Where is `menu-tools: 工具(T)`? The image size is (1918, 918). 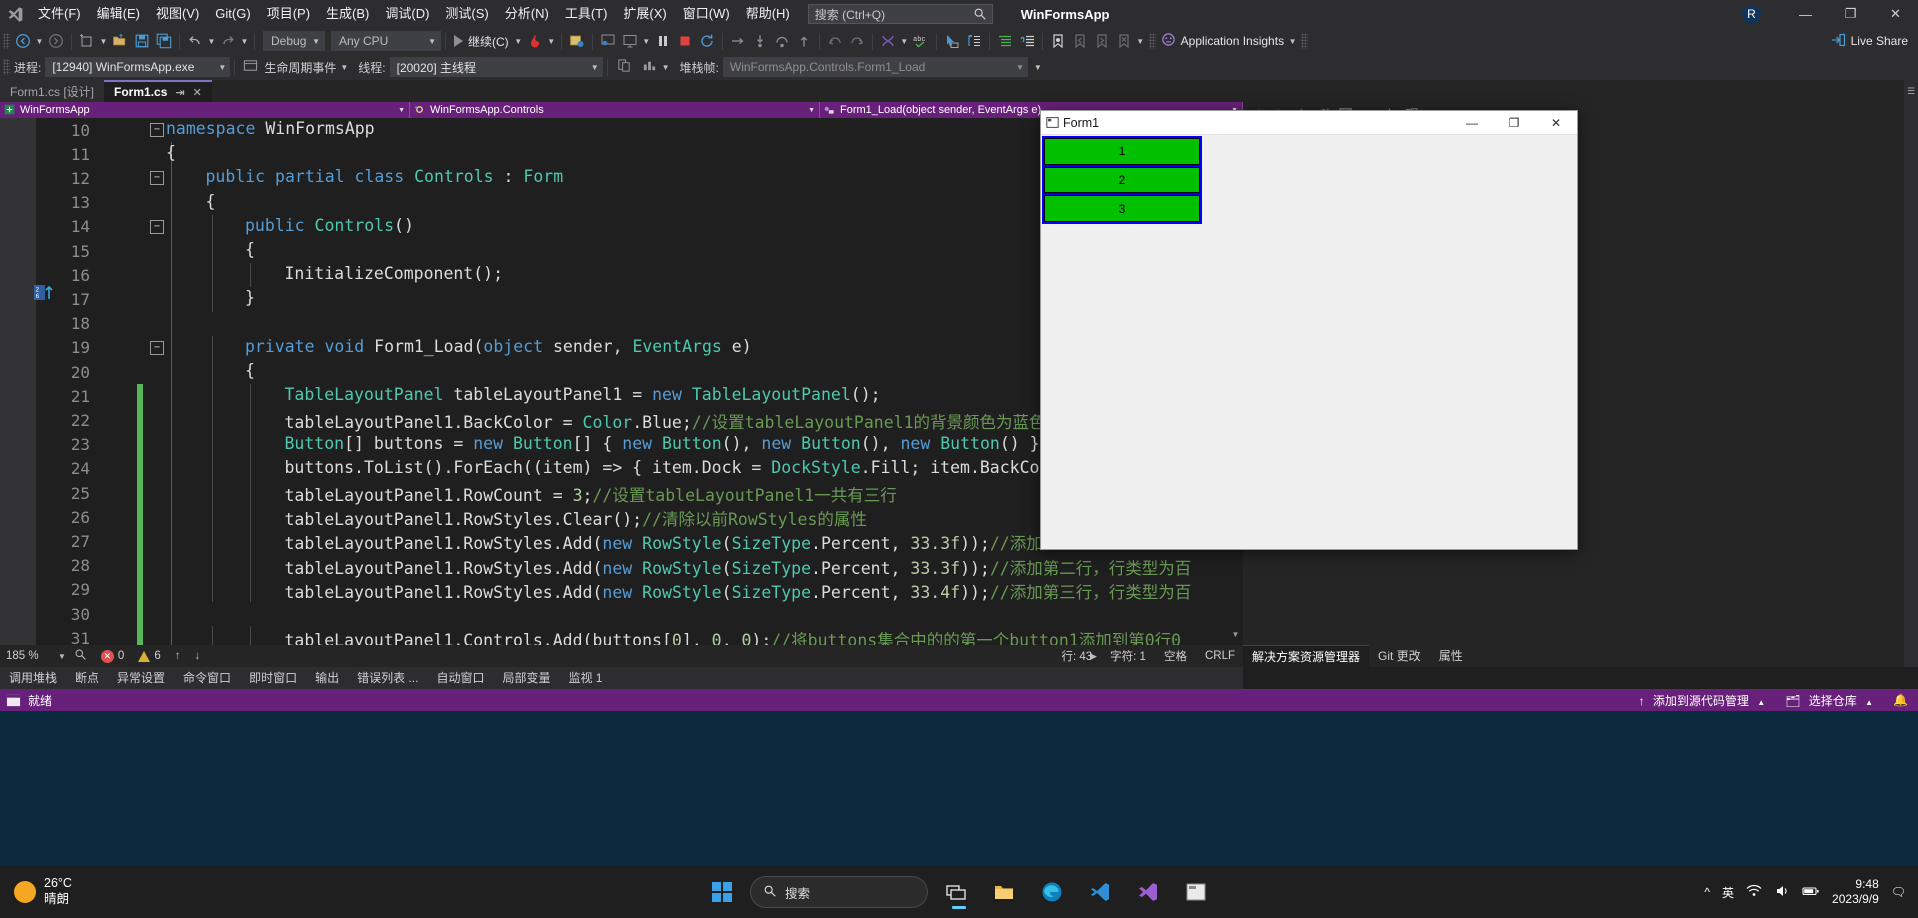
menu-tools: 工具(T) is located at coordinates (586, 14).